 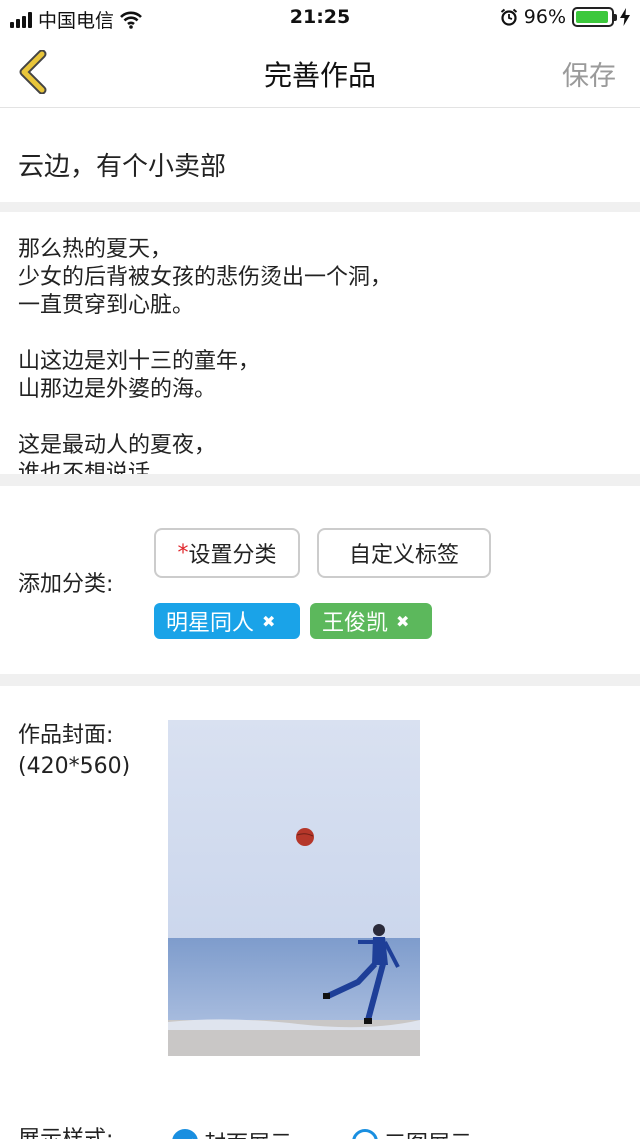 I want to click on status-right: 96%, so click(x=565, y=17).